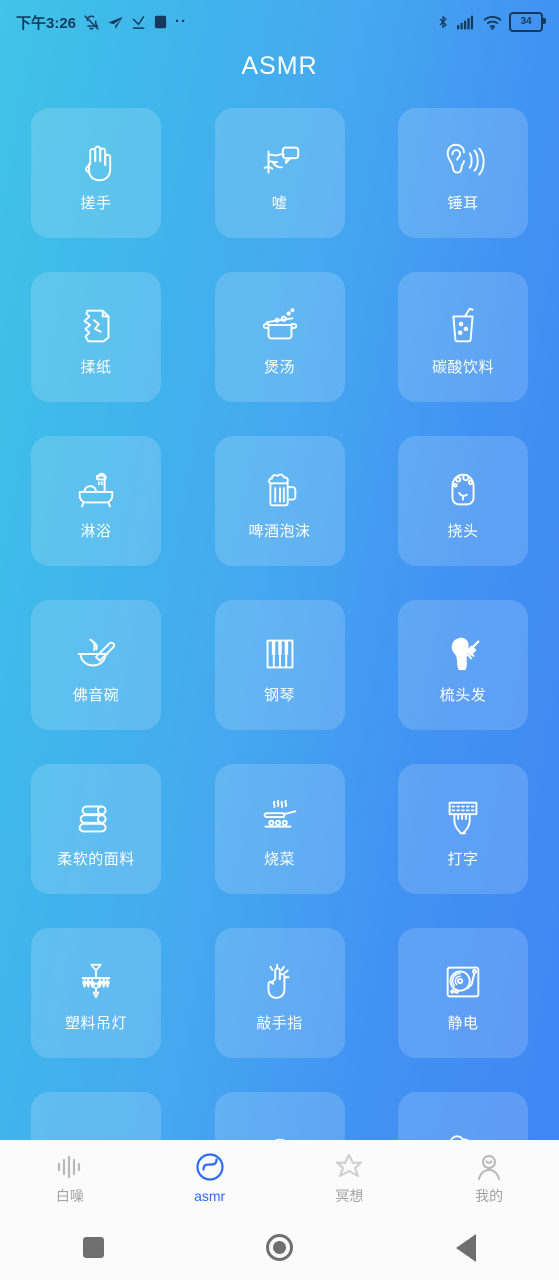 The height and width of the screenshot is (1280, 559). What do you see at coordinates (69, 1196) in the screenshot?
I see `tab-label: 白噪` at bounding box center [69, 1196].